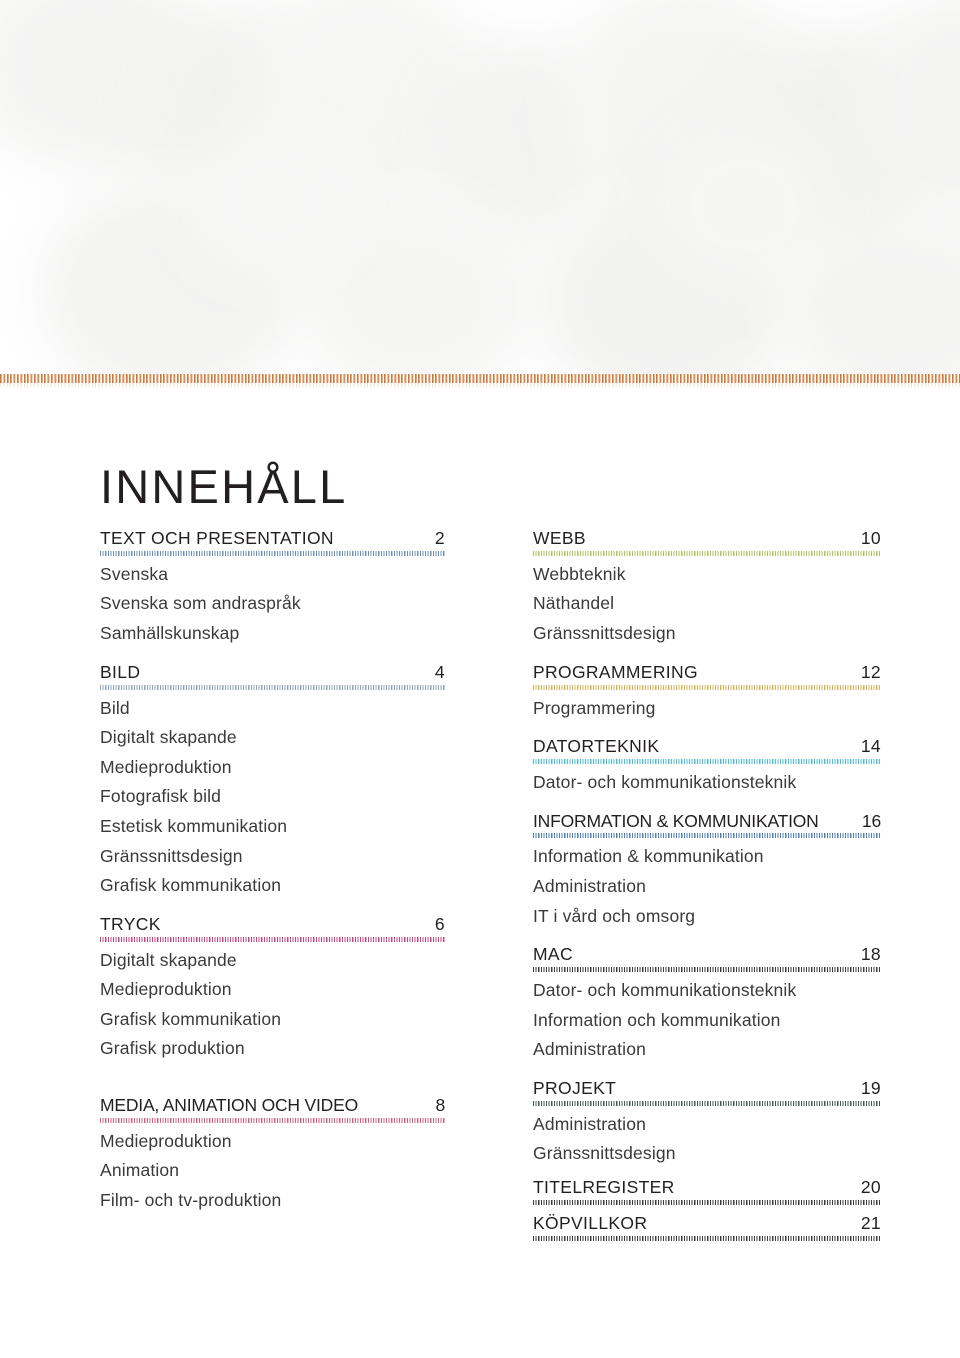  What do you see at coordinates (870, 1222) in the screenshot?
I see `toc-section-page-number: 21` at bounding box center [870, 1222].